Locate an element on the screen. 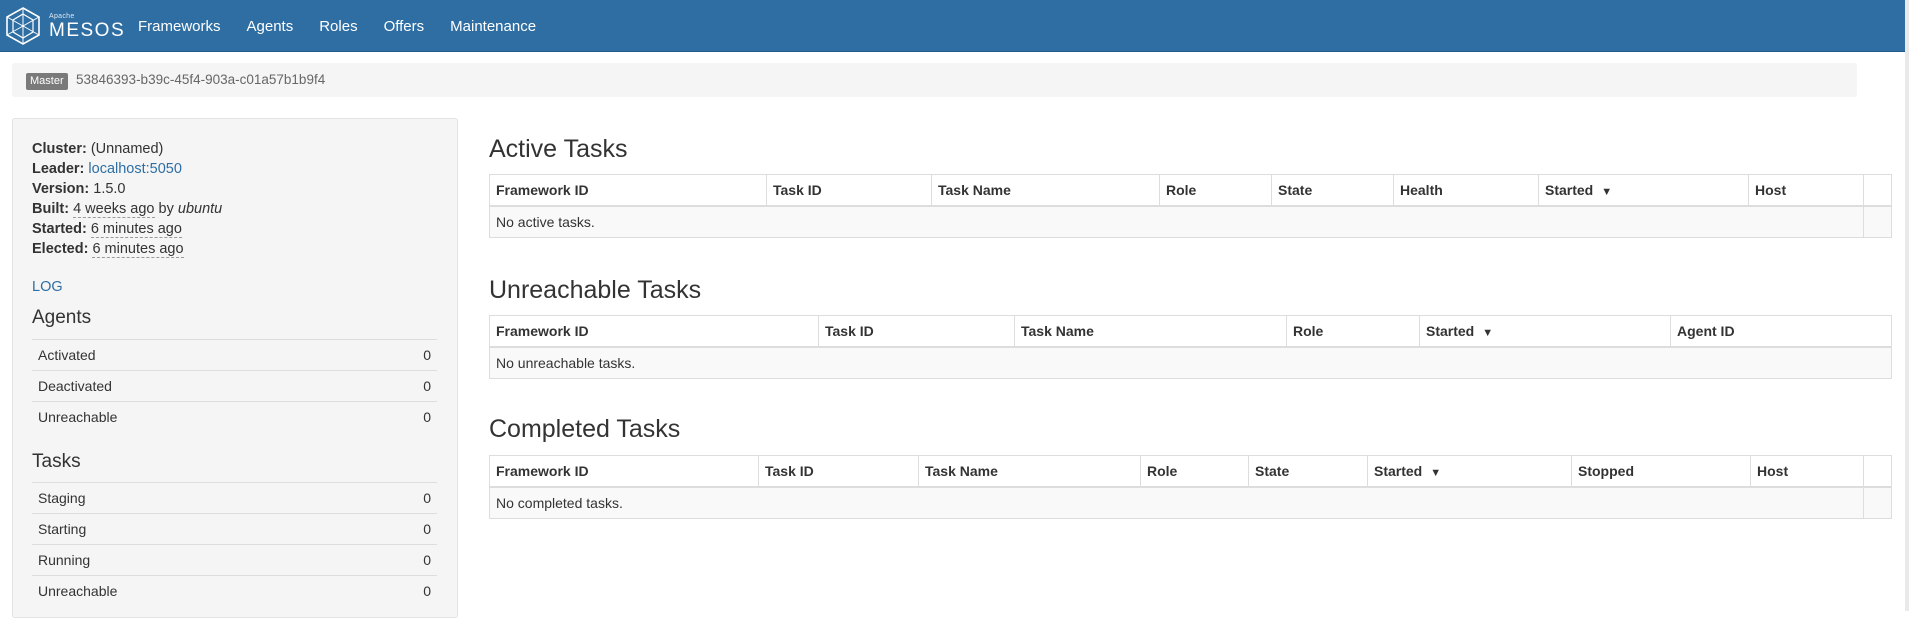  master-badge: Master is located at coordinates (47, 81).